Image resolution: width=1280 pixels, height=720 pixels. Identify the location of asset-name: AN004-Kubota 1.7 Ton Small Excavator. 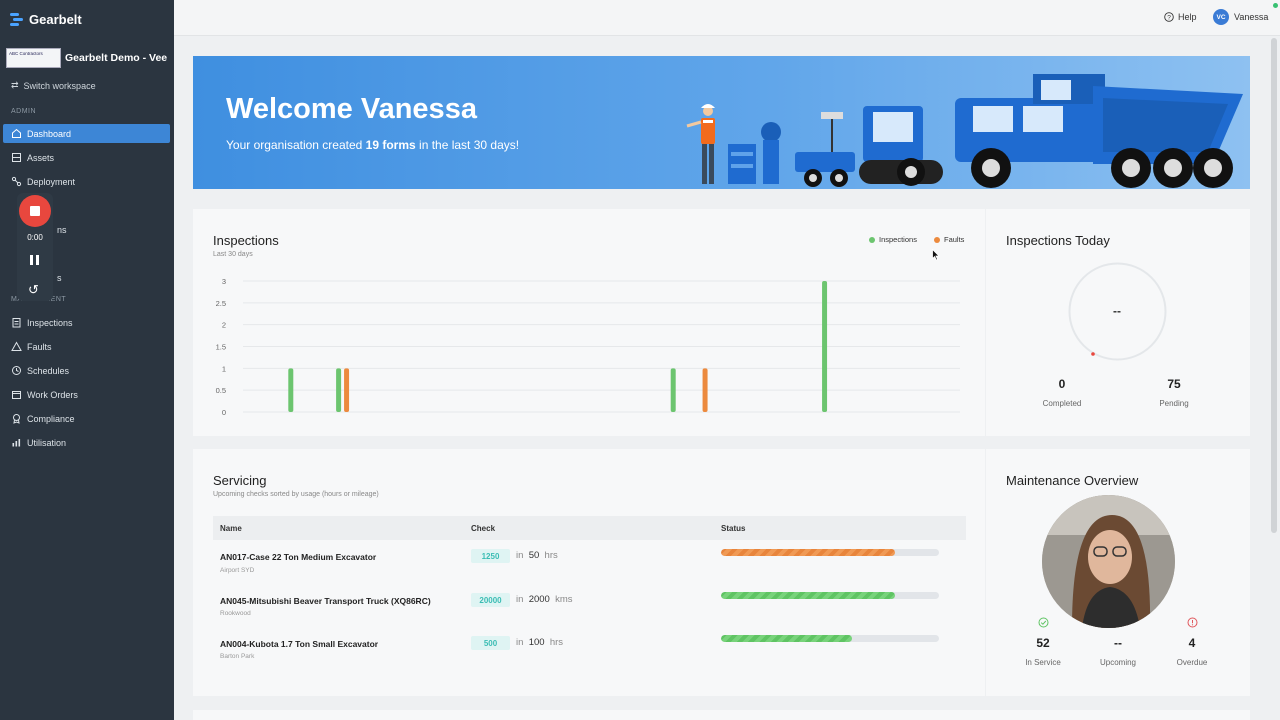
(299, 644).